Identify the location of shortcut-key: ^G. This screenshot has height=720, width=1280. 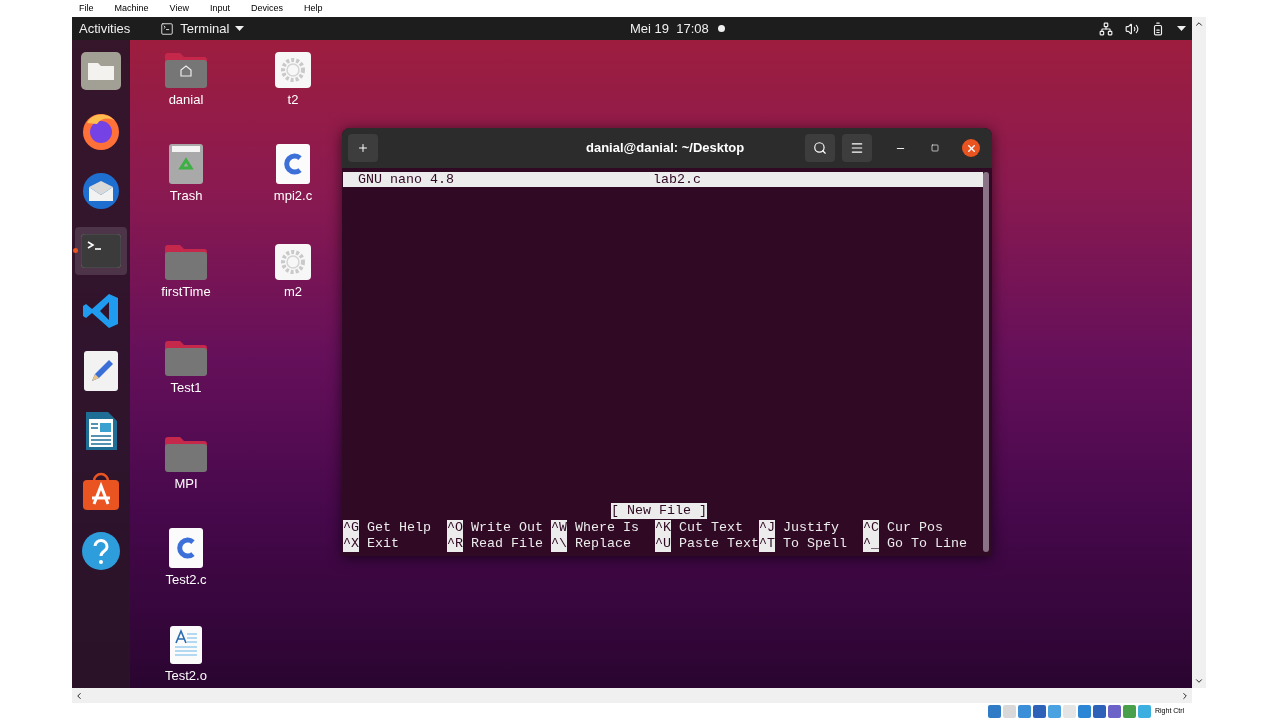
(351, 528).